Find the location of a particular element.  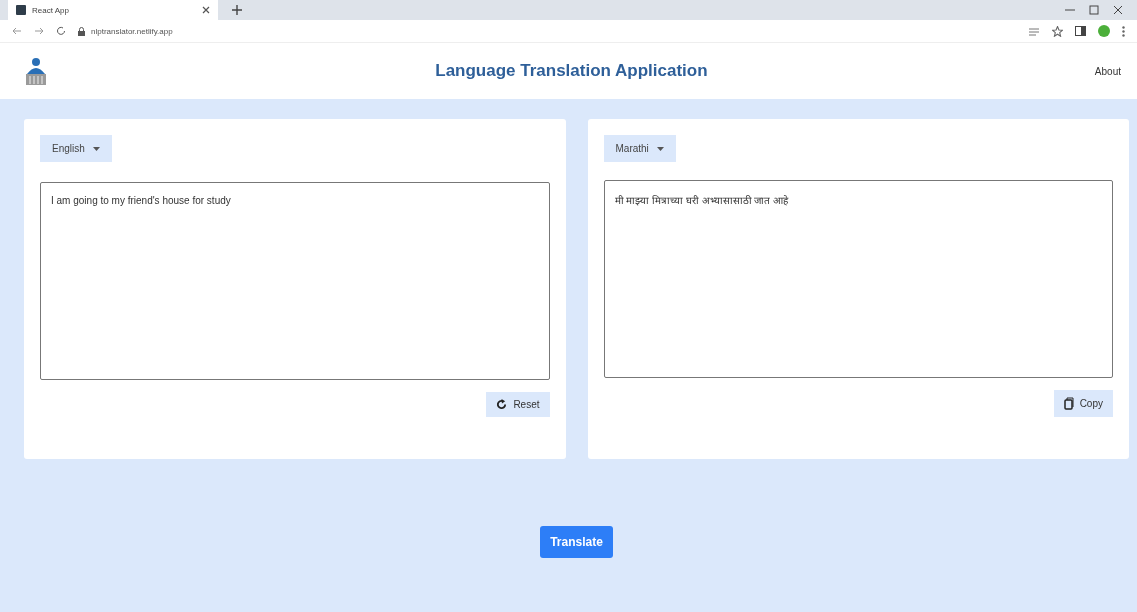

menu-icon is located at coordinates (1123, 31).